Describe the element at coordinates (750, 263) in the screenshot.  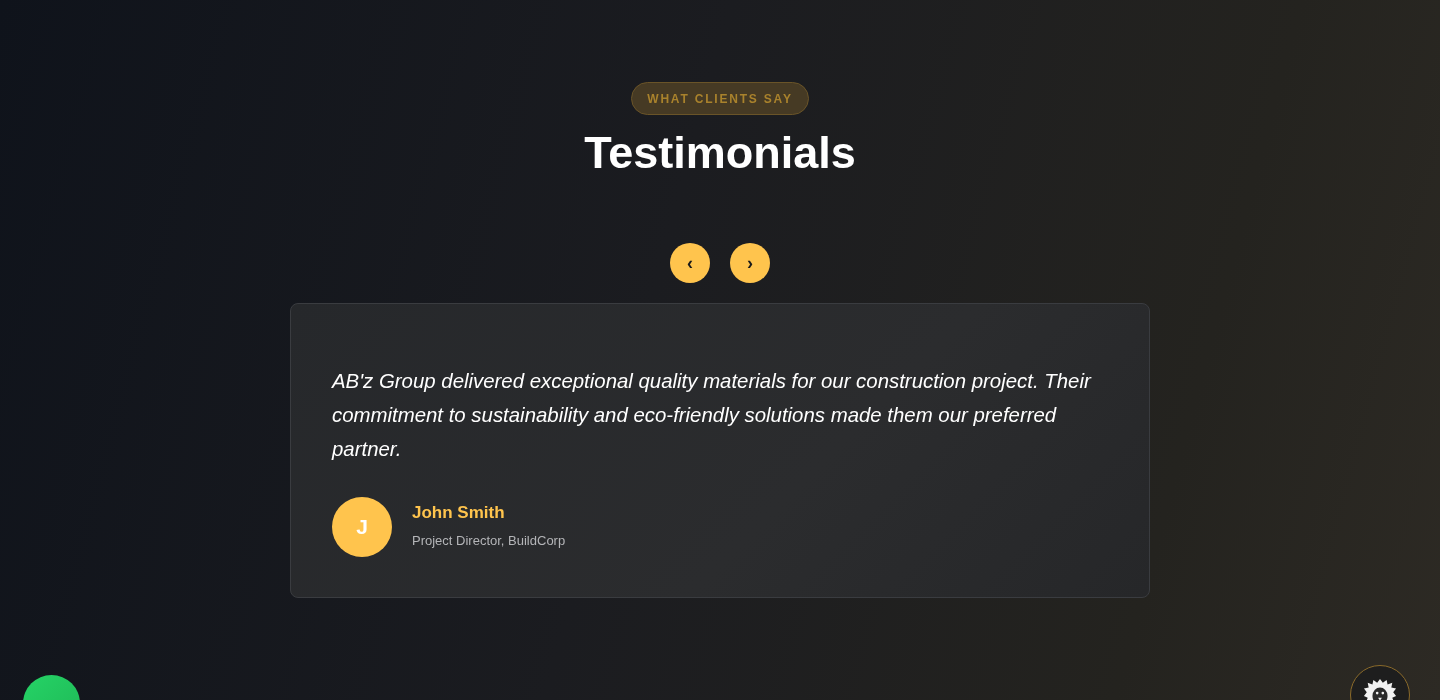
I see `next-button: ›` at that location.